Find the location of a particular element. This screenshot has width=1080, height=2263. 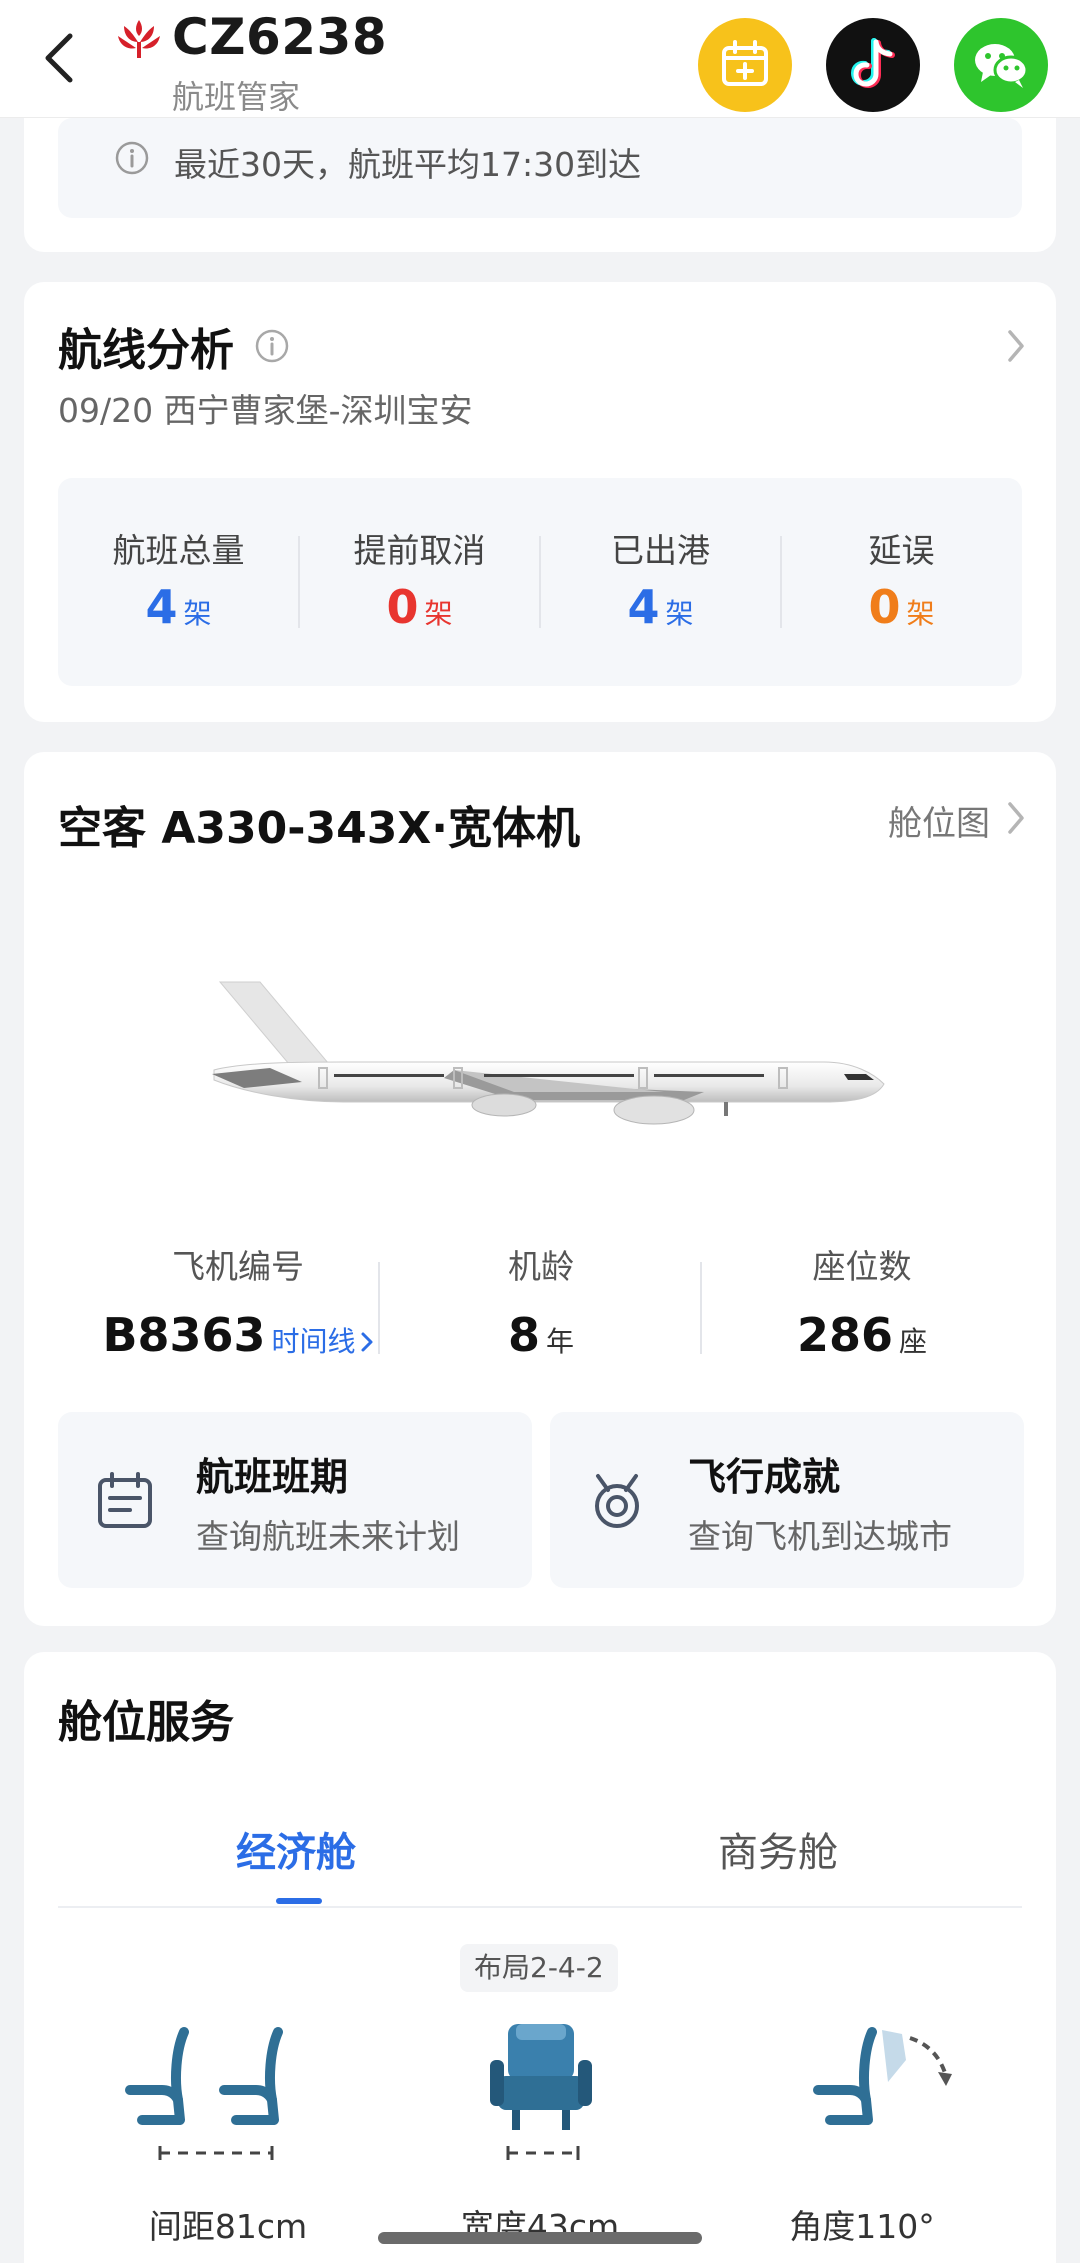

stat-cancelled: 提前取消 0架 is located at coordinates (419, 582).